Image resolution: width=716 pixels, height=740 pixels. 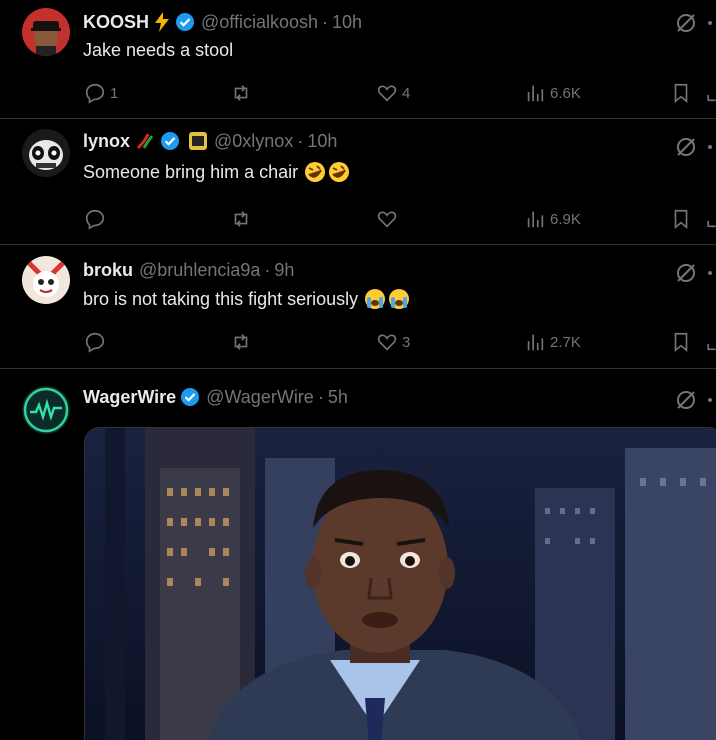 What do you see at coordinates (358, 342) in the screenshot?
I see `action-bar: 3 2.7K` at bounding box center [358, 342].